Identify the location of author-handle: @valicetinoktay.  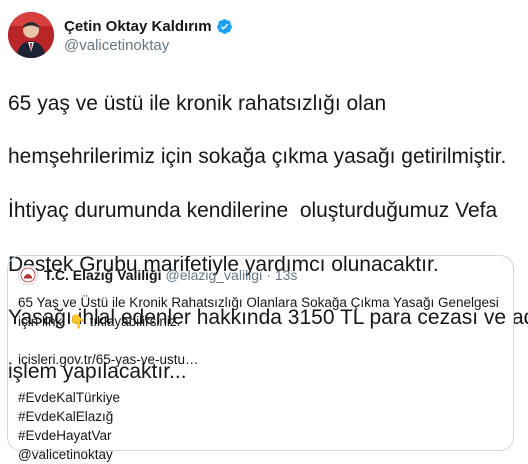
(116, 45).